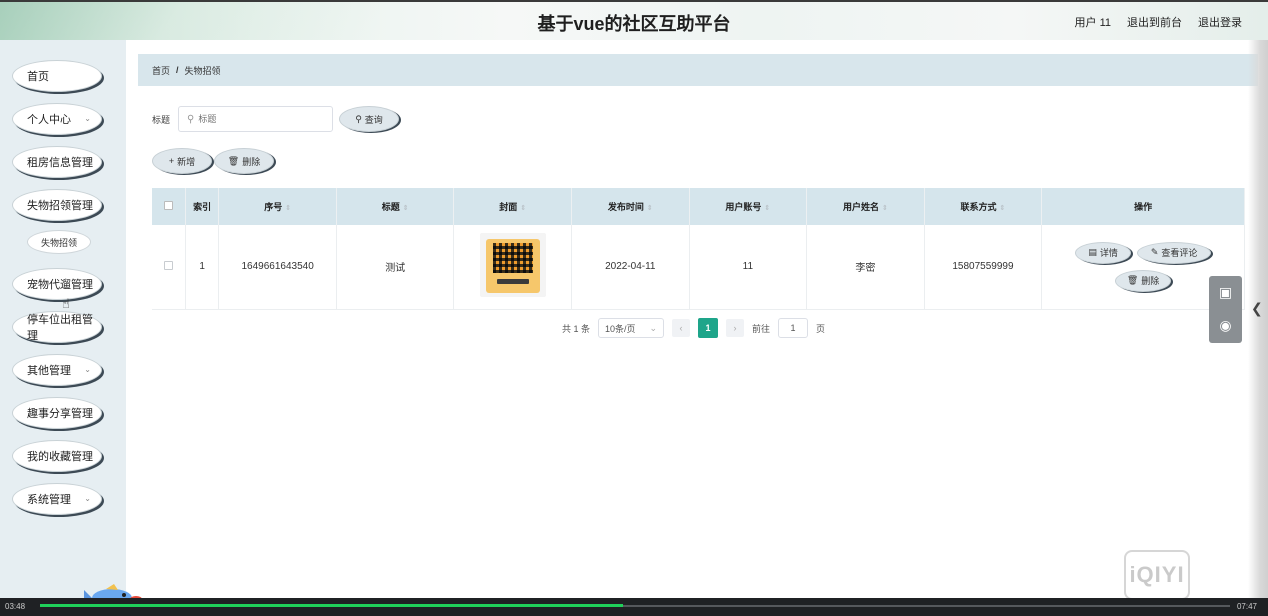  What do you see at coordinates (630, 267) in the screenshot?
I see `cell-publish-time: 2022-04-11` at bounding box center [630, 267].